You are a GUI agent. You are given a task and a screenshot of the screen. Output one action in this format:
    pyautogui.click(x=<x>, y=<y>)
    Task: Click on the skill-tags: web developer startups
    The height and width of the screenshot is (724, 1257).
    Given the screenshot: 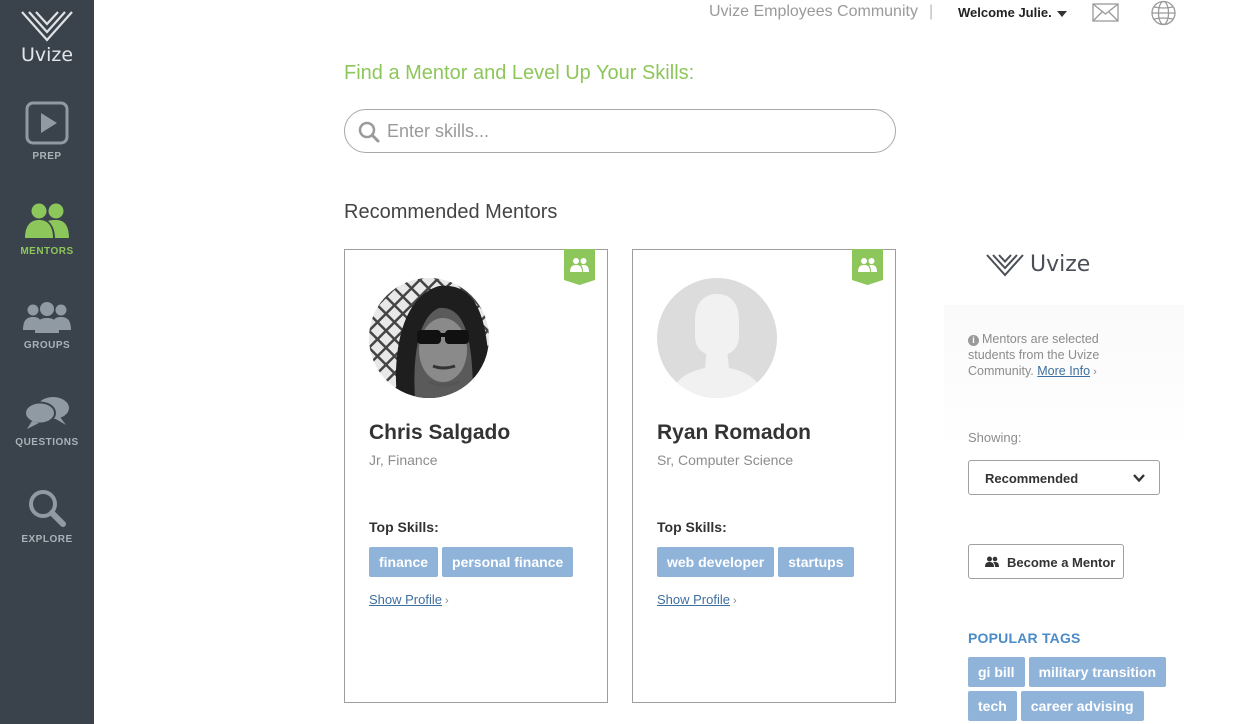 What is the action you would take?
    pyautogui.click(x=755, y=562)
    